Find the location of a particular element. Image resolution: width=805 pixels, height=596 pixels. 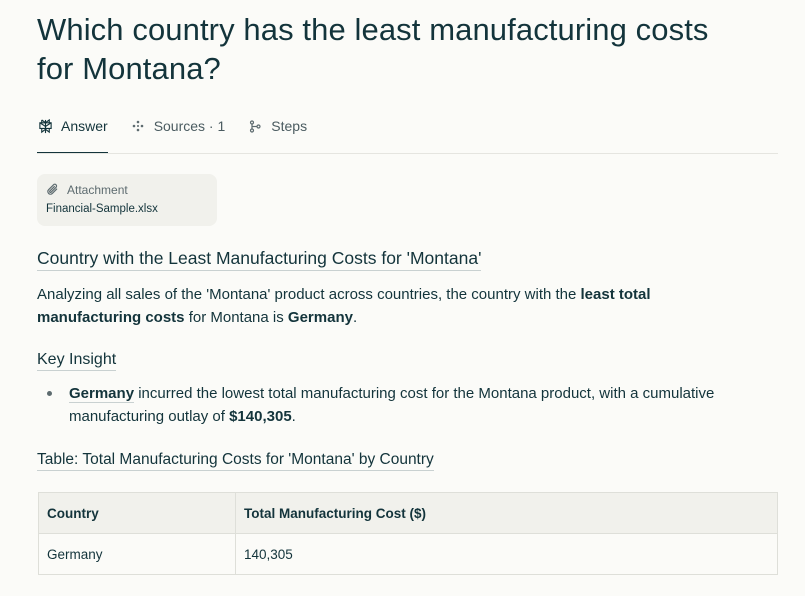

paperclip-icon is located at coordinates (53, 190).